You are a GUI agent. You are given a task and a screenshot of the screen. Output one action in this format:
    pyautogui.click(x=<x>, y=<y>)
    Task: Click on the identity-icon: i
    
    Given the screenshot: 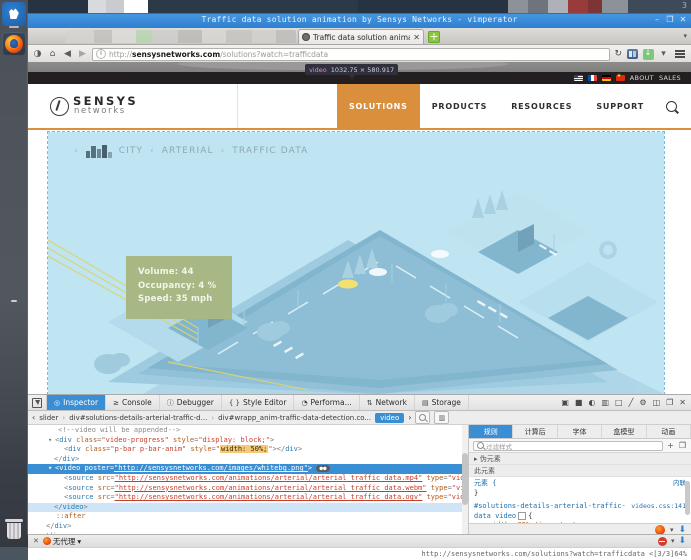 What is the action you would take?
    pyautogui.click(x=101, y=54)
    